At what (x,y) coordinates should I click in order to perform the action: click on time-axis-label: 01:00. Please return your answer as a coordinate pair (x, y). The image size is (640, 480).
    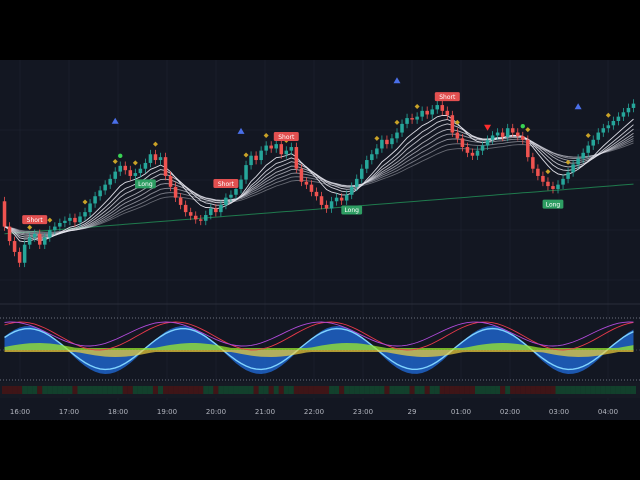
    Looking at the image, I should click on (461, 412).